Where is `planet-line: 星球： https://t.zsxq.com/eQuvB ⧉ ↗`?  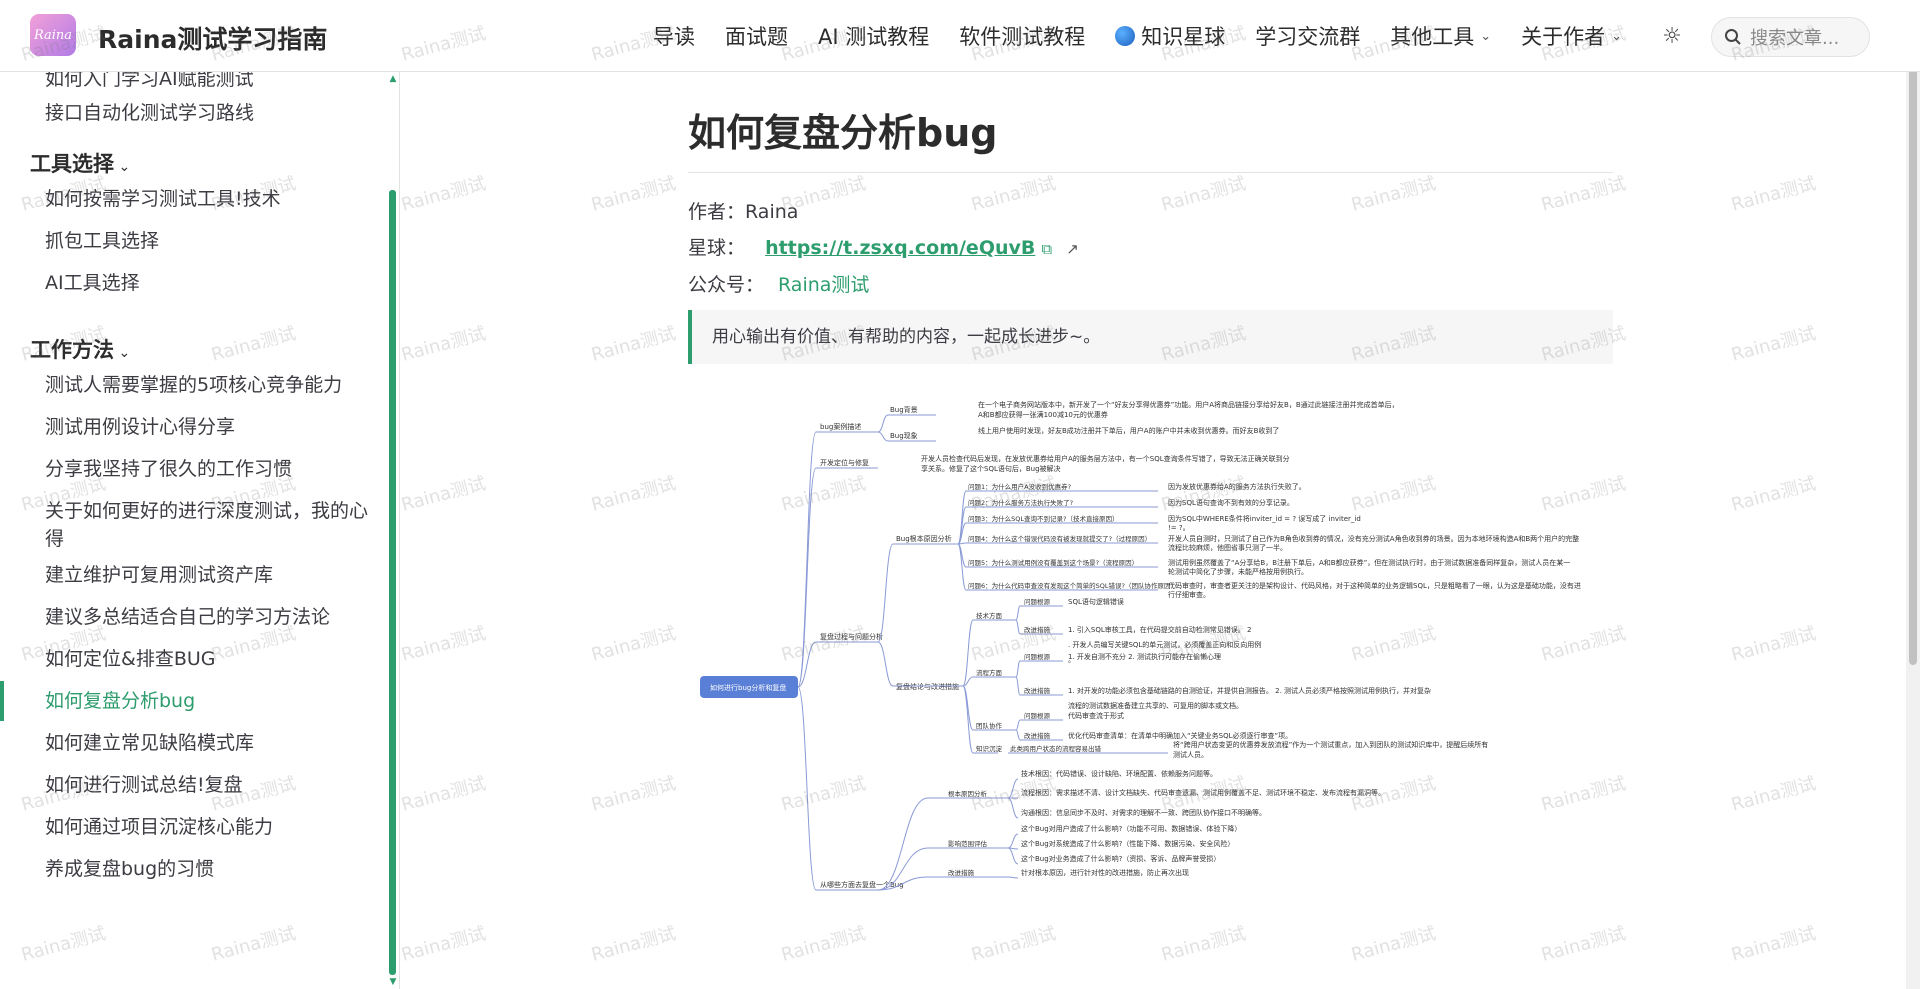
planet-line: 星球： https://t.zsxq.com/eQuvB ⧉ ↗ is located at coordinates (883, 246).